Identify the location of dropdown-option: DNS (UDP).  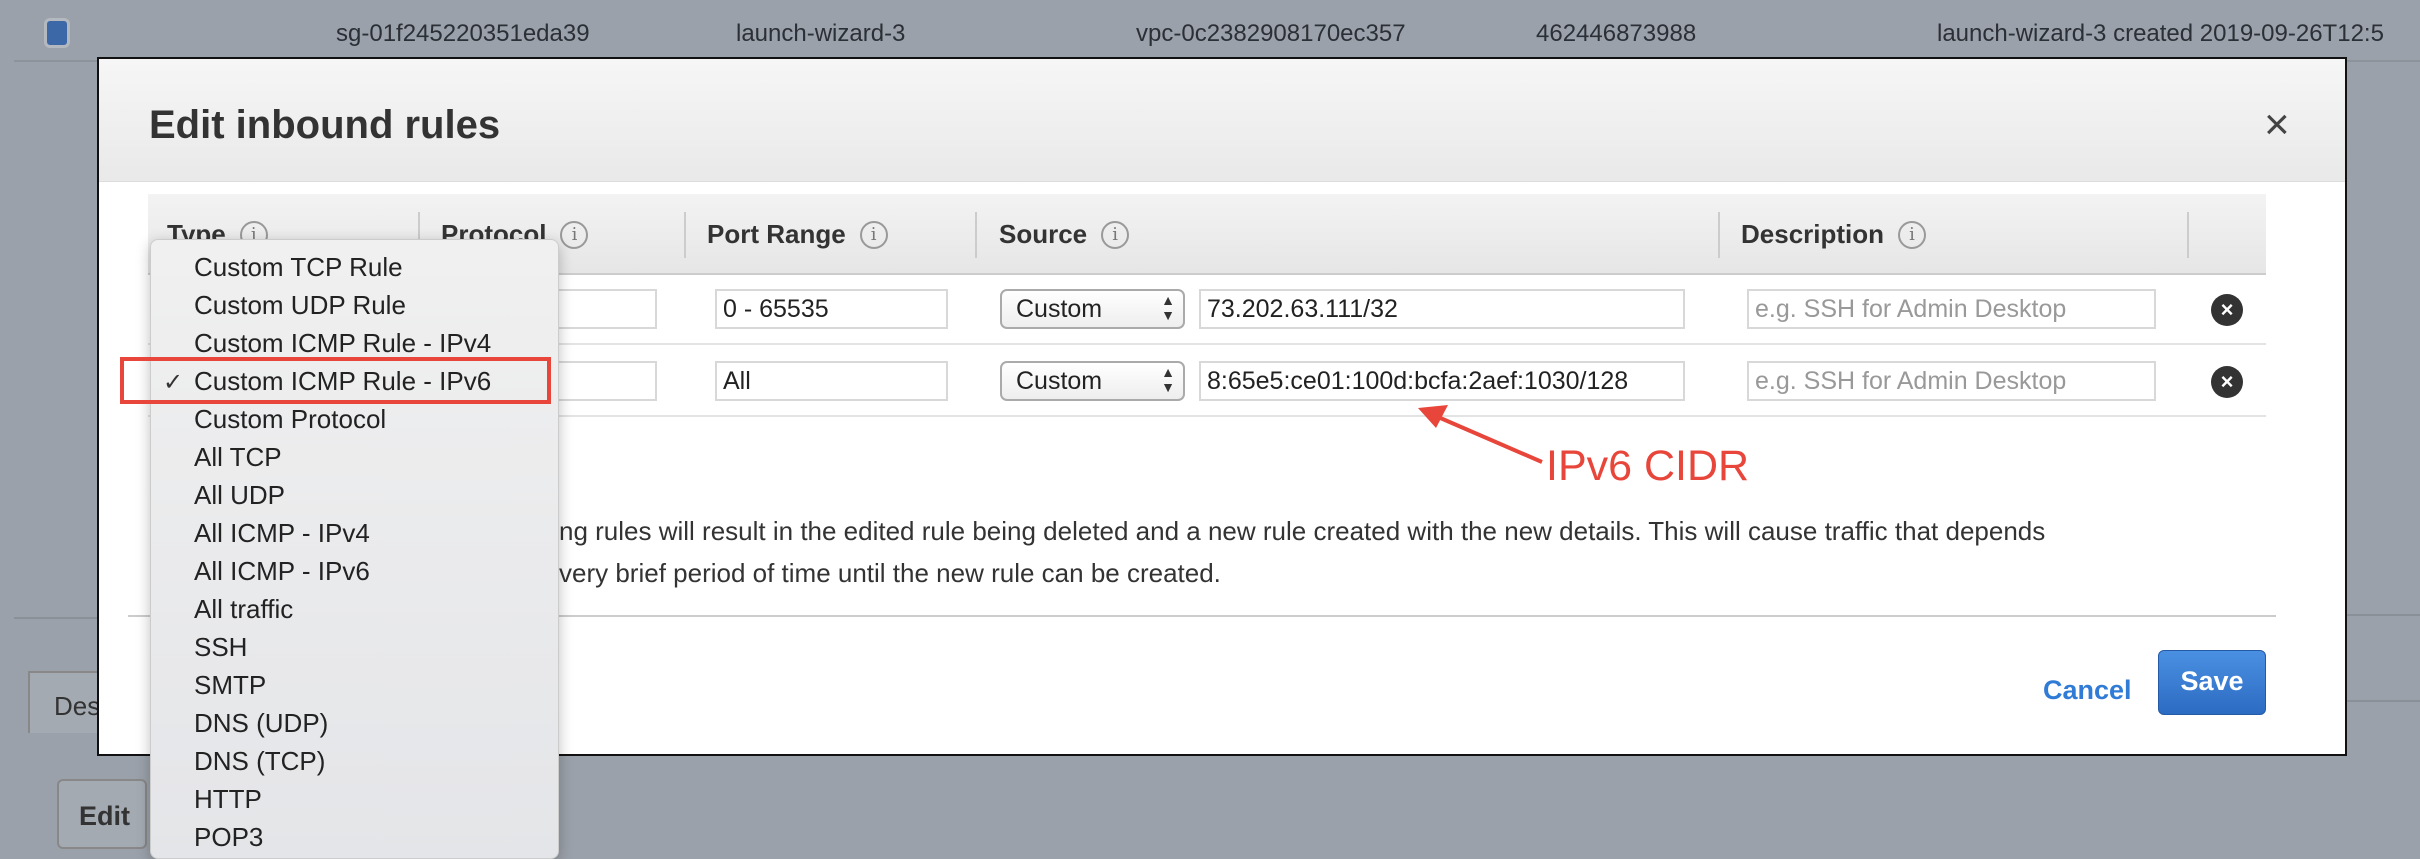
(261, 723).